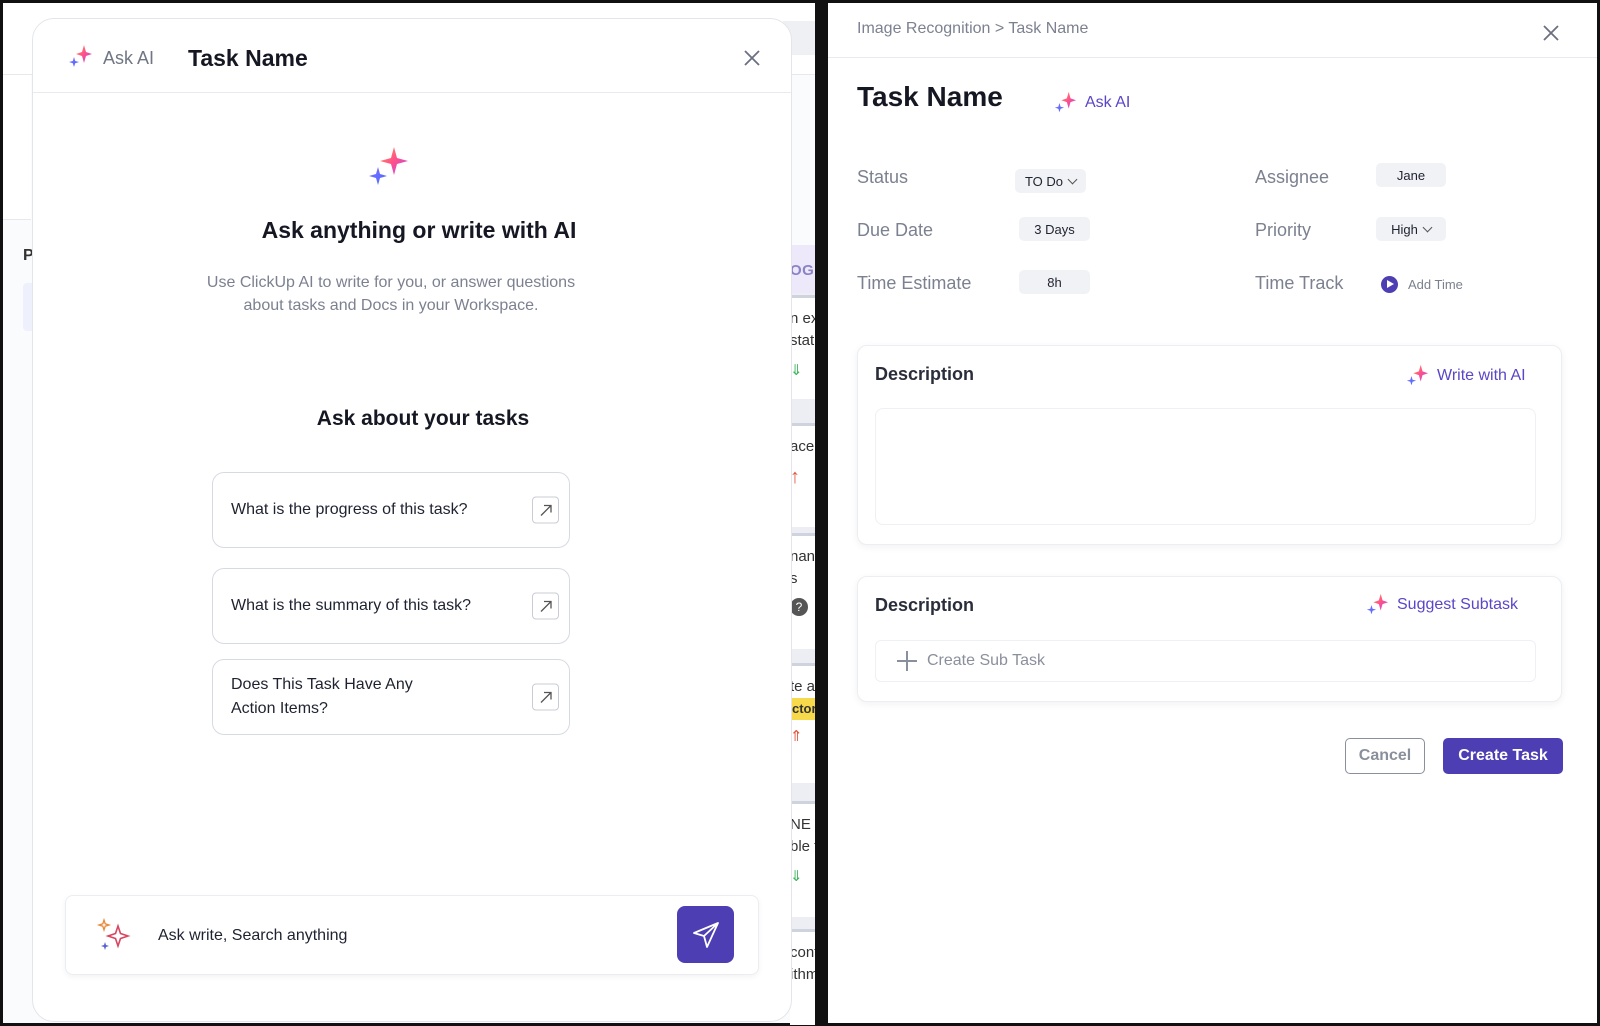 The height and width of the screenshot is (1026, 1600). What do you see at coordinates (930, 97) in the screenshot?
I see `task-title: Task Name` at bounding box center [930, 97].